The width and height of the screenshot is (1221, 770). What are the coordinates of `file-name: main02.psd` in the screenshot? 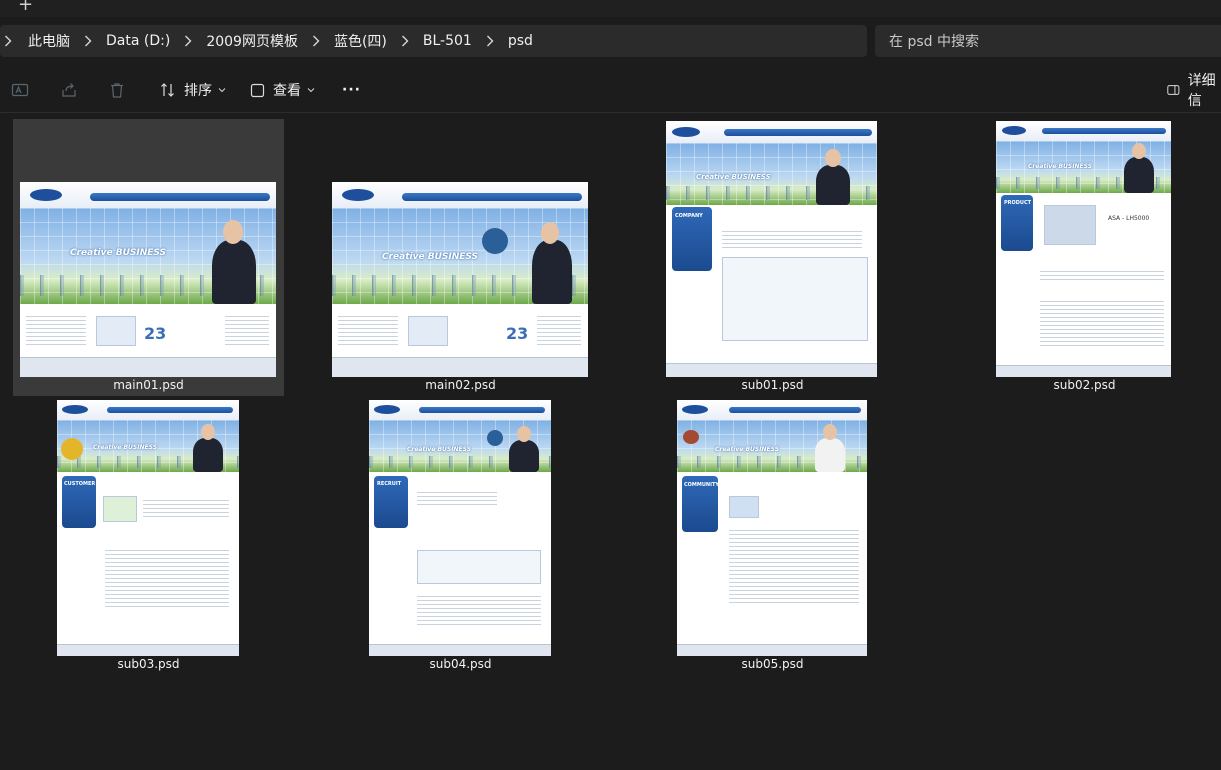 It's located at (460, 385).